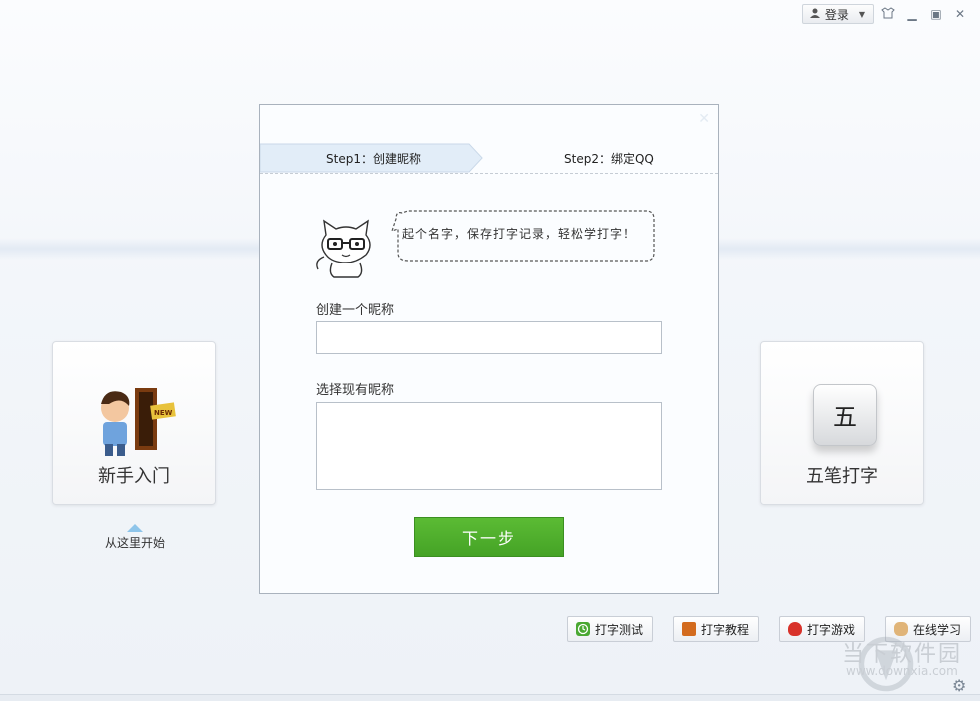 The image size is (980, 701). Describe the element at coordinates (861, 14) in the screenshot. I see `dropdown-icon: ▼` at that location.